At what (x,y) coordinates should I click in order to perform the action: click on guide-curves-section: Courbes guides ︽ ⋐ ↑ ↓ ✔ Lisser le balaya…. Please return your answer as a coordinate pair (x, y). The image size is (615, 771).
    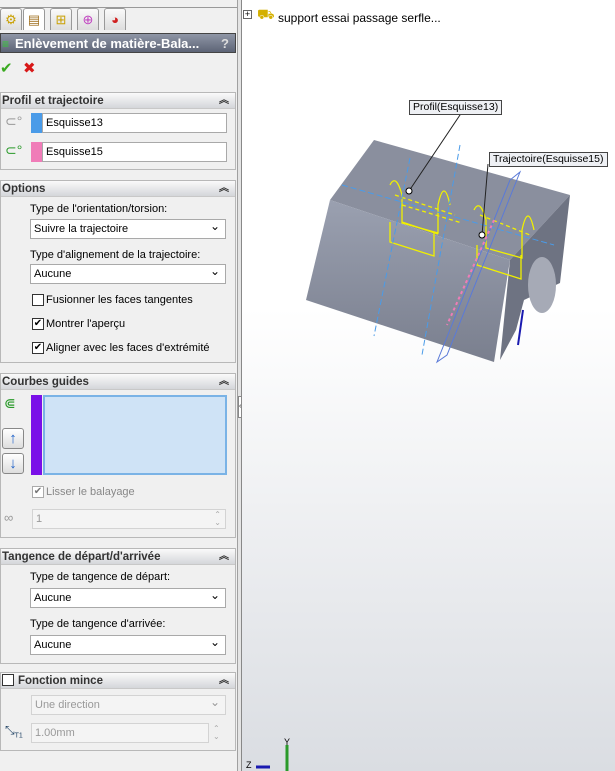
    Looking at the image, I should click on (118, 455).